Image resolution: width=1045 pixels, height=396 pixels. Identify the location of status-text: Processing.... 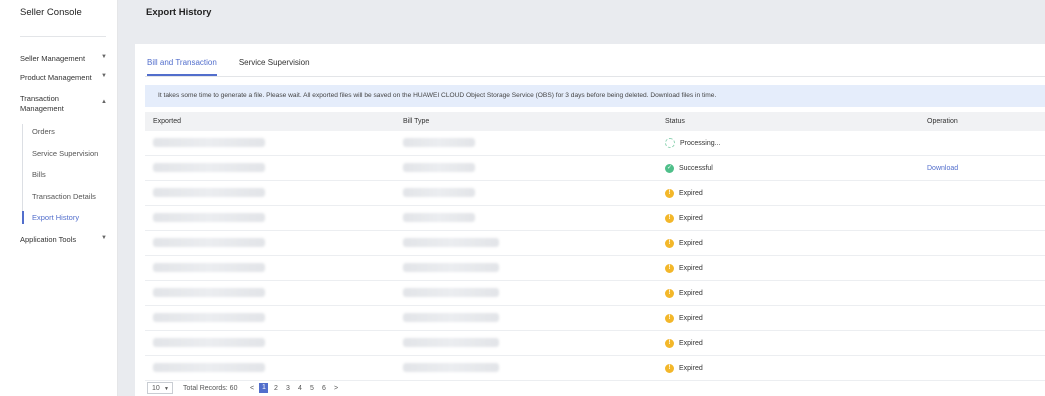
(700, 143).